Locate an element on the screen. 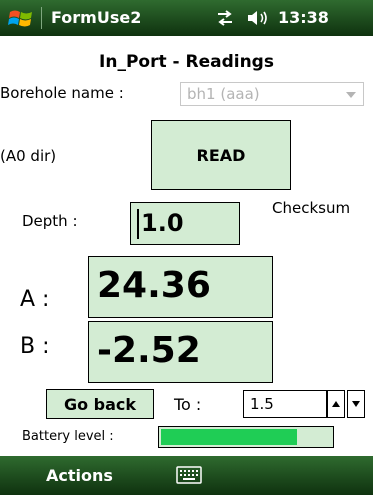 The image size is (373, 495). keyboard-icon is located at coordinates (189, 475).